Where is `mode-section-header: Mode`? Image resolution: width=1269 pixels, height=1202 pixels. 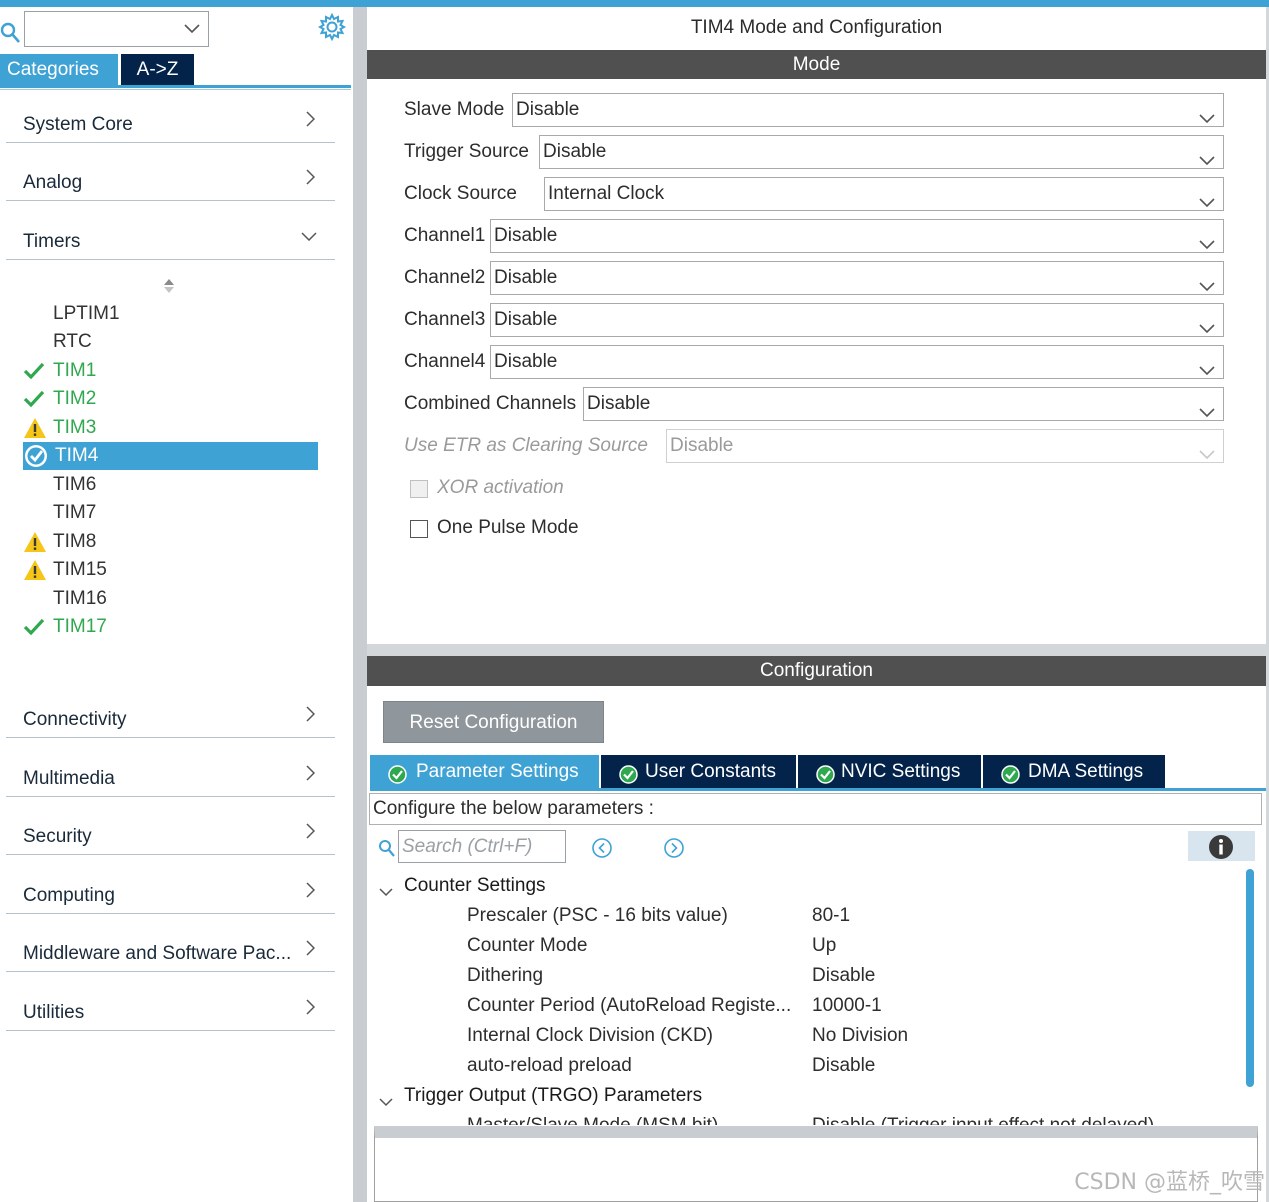
mode-section-header: Mode is located at coordinates (816, 64).